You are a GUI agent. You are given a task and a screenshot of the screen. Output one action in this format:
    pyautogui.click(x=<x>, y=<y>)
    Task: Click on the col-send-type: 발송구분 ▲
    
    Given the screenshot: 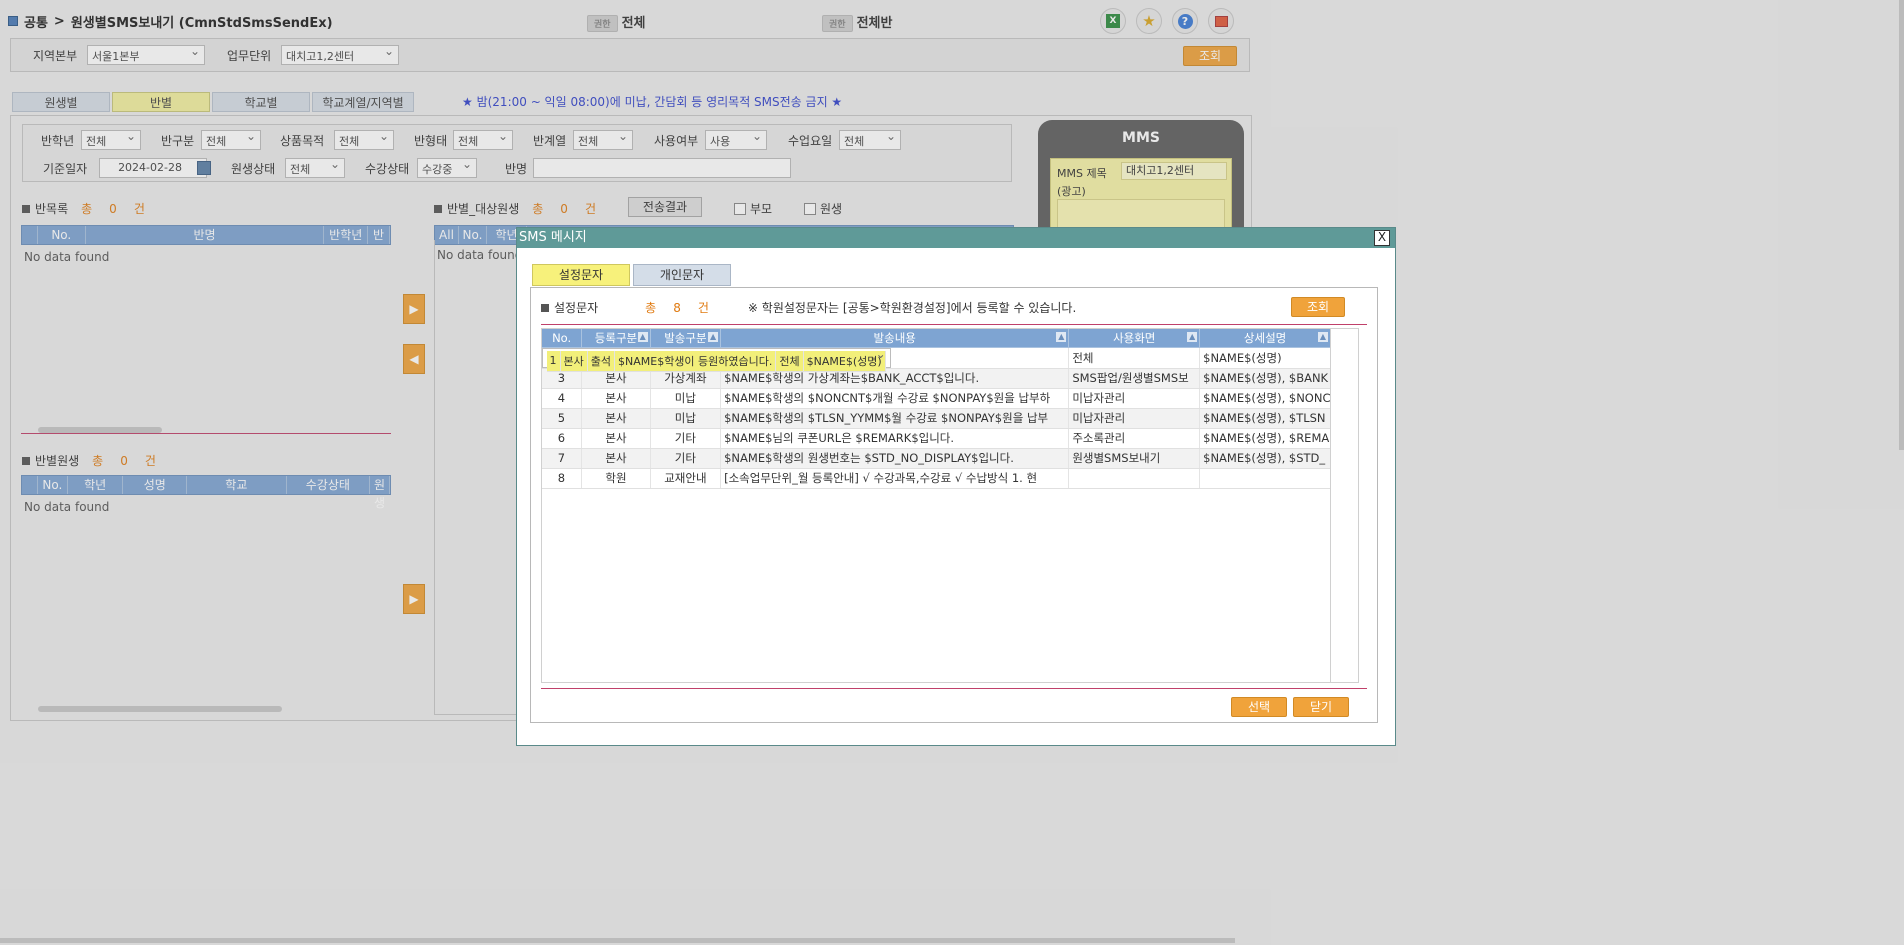 What is the action you would take?
    pyautogui.click(x=685, y=338)
    